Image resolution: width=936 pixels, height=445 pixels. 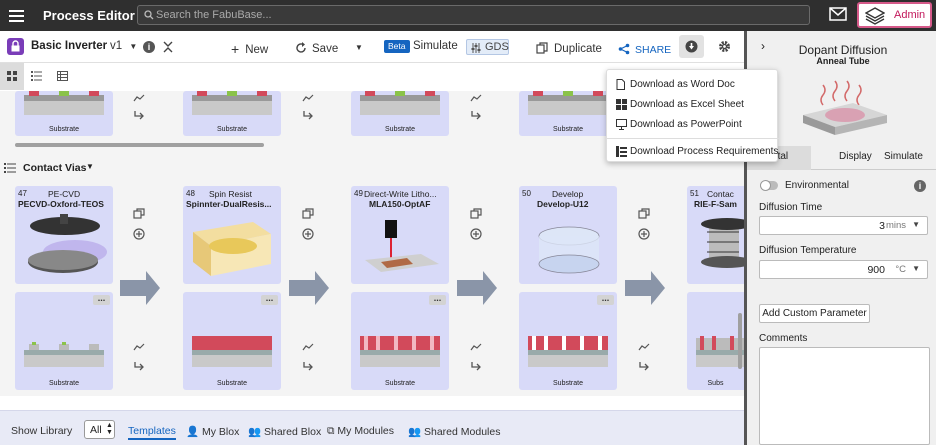 What do you see at coordinates (715, 341) in the screenshot?
I see `cross-section-card: Subs` at bounding box center [715, 341].